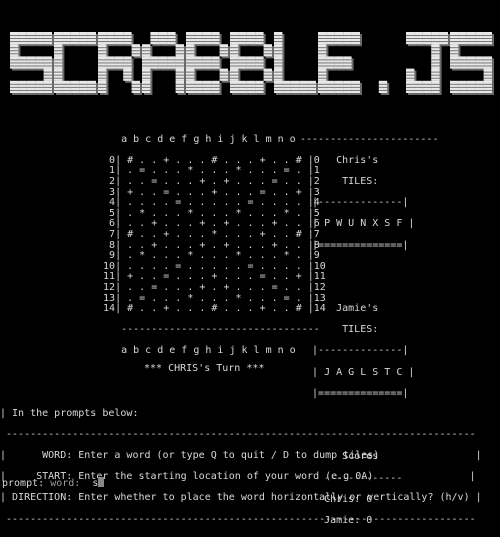 Image resolution: width=500 pixels, height=537 pixels. Describe the element at coordinates (354, 351) in the screenshot. I see `player2-rack-top: |--------------|` at that location.